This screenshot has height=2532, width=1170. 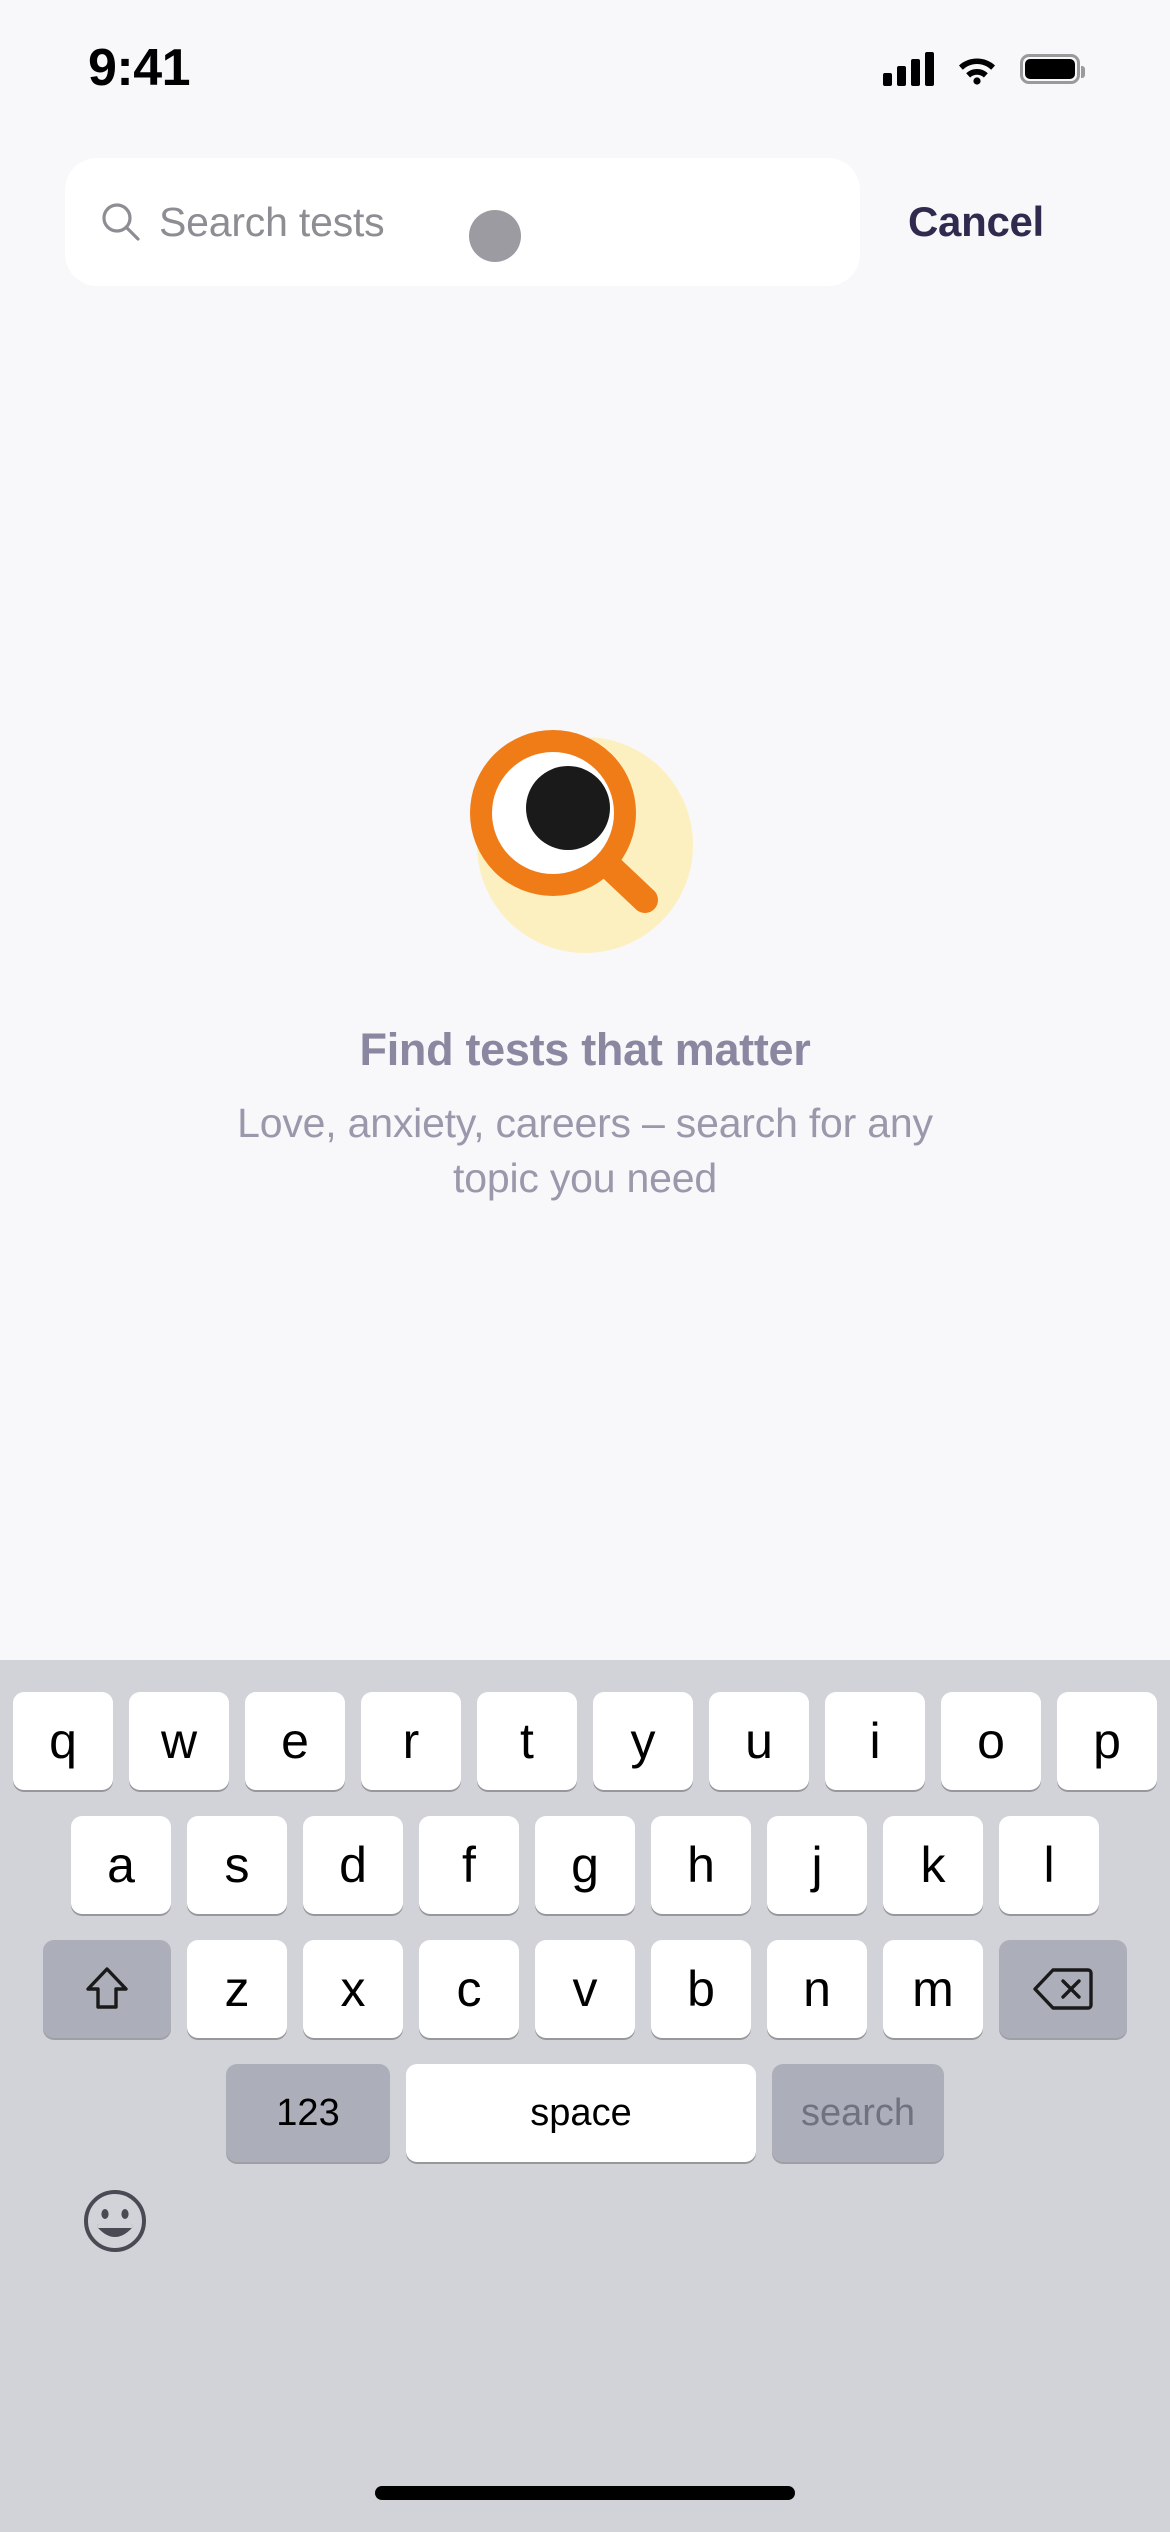 I want to click on key-e: e, so click(x=295, y=1741).